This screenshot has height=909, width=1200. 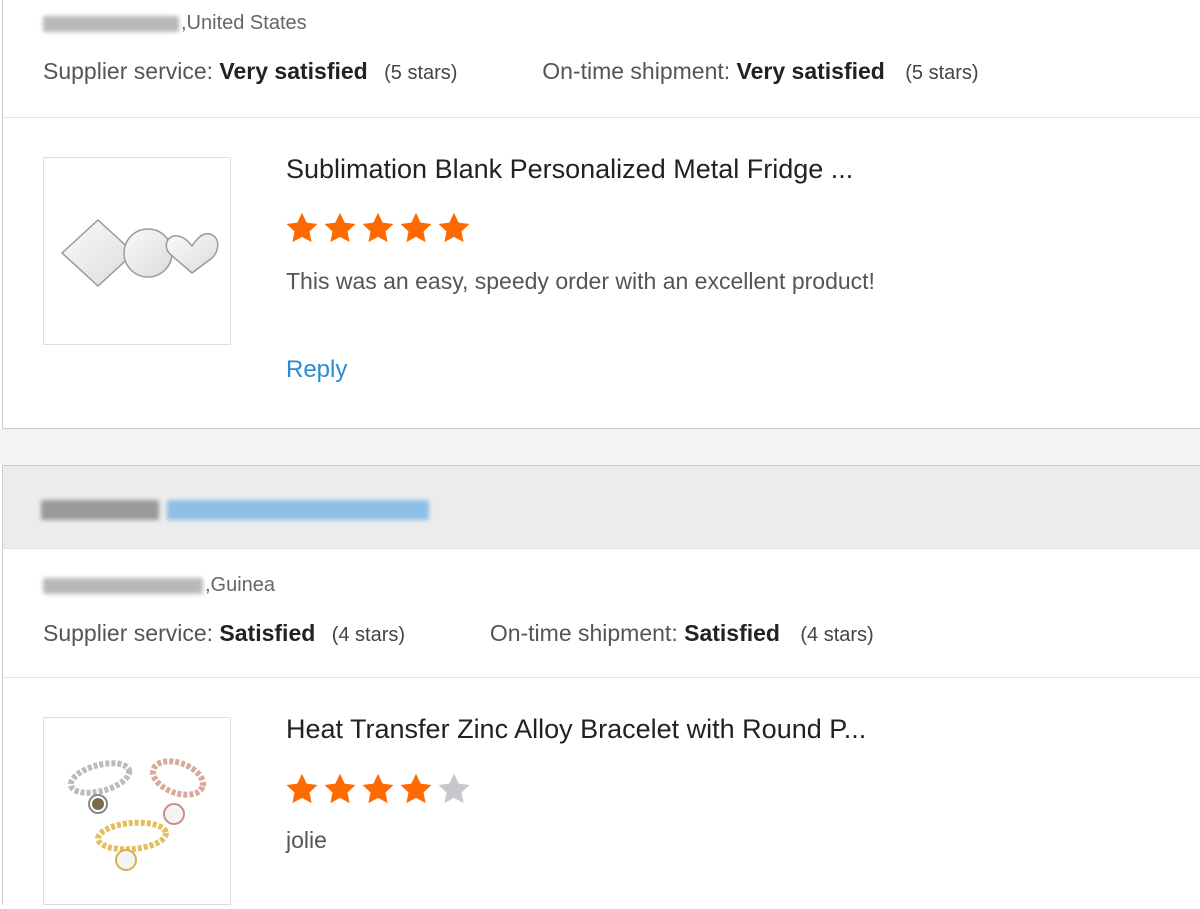 What do you see at coordinates (240, 585) in the screenshot?
I see `buyer-country: ,Guinea` at bounding box center [240, 585].